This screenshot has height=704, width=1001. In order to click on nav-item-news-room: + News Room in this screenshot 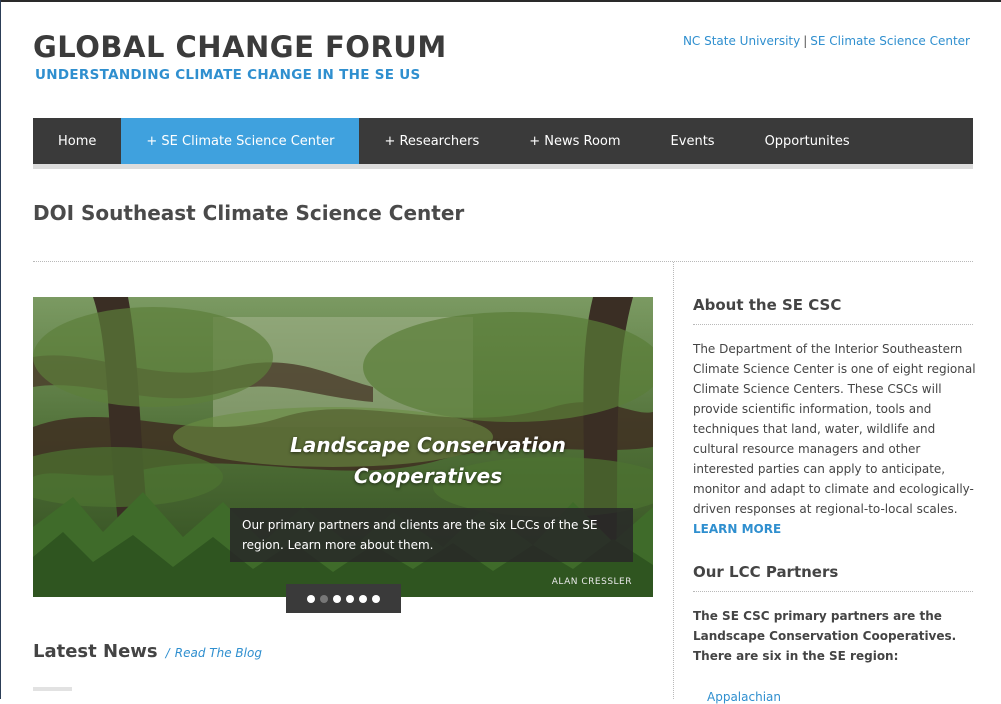, I will do `click(574, 141)`.